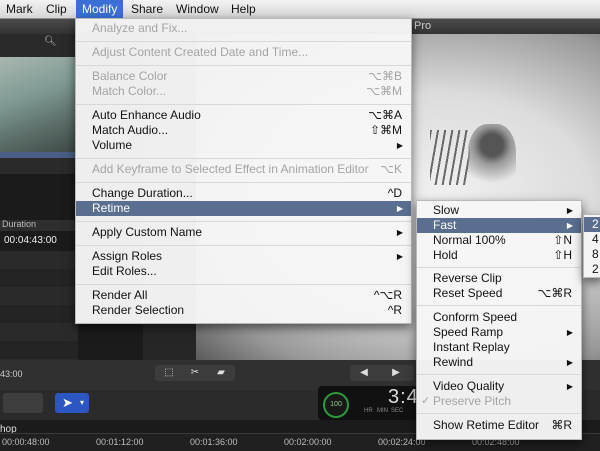 The image size is (600, 451). What do you see at coordinates (492, 159) in the screenshot?
I see `viewer-figure` at bounding box center [492, 159].